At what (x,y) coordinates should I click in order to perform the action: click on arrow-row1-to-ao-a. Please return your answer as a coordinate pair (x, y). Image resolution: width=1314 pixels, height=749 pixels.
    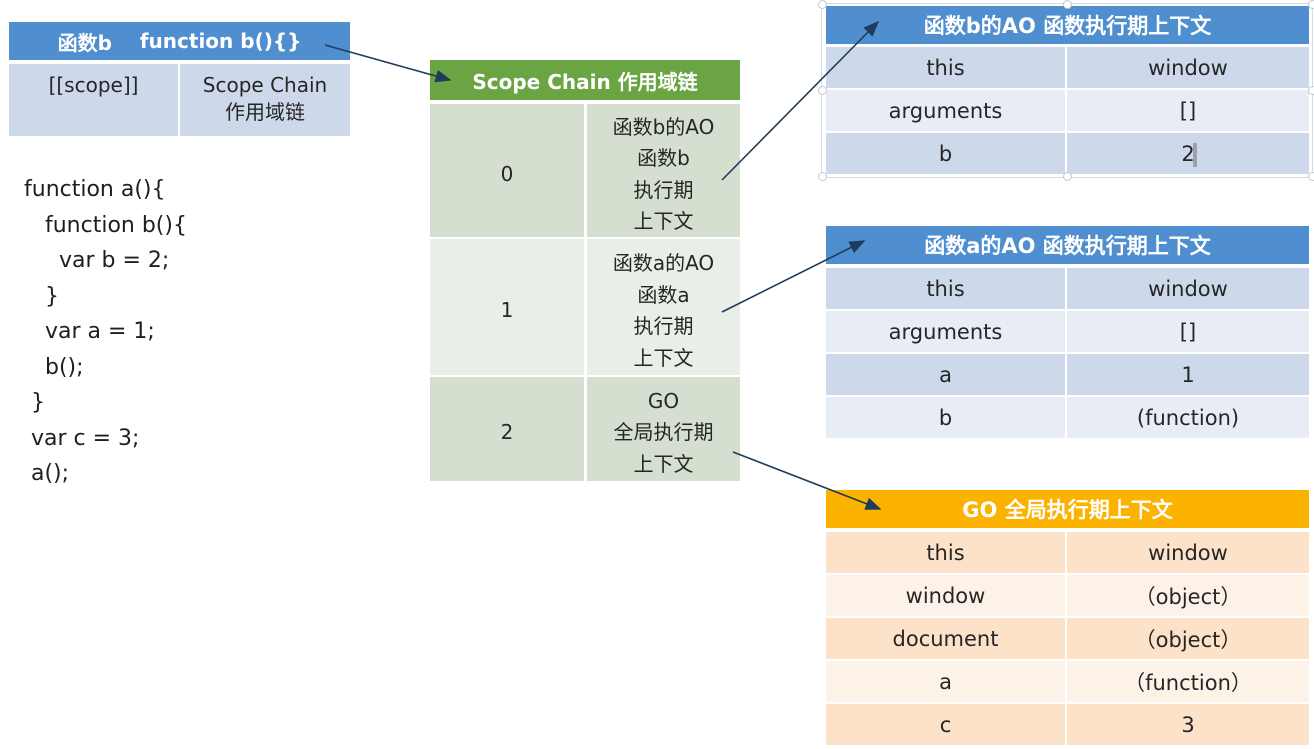
    Looking at the image, I should click on (793, 276).